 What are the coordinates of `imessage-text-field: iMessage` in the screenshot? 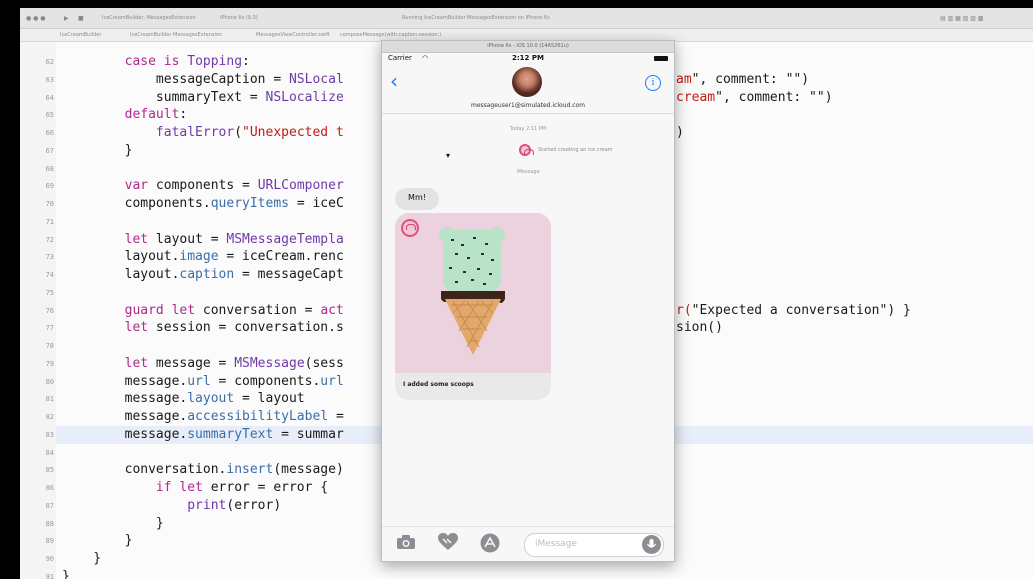 It's located at (594, 545).